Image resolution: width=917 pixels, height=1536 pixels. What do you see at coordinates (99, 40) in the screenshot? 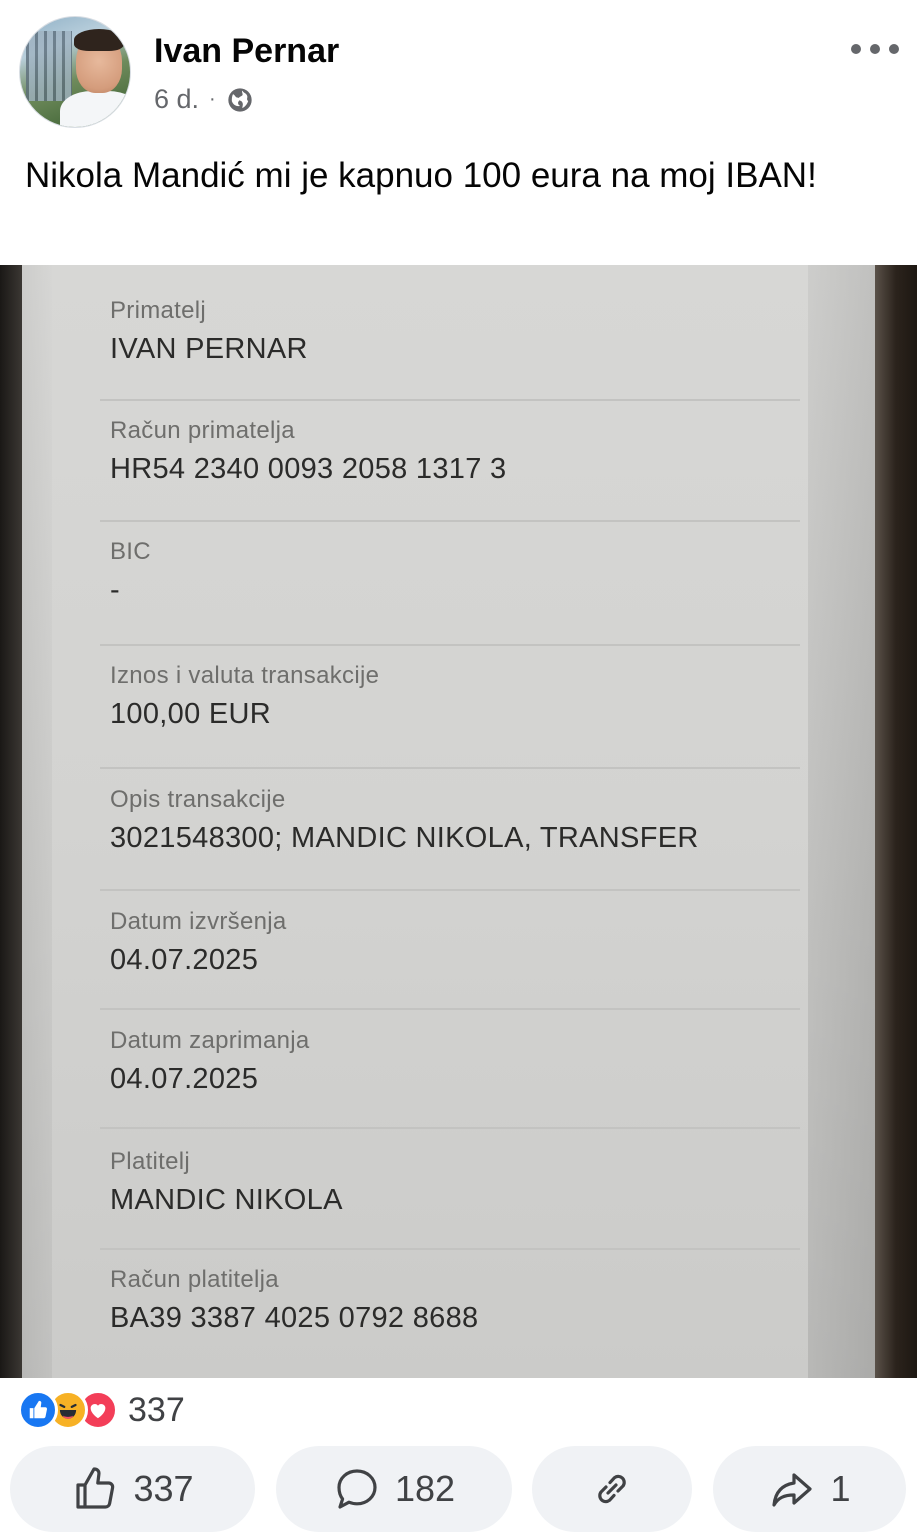
I see `avatar-hair` at bounding box center [99, 40].